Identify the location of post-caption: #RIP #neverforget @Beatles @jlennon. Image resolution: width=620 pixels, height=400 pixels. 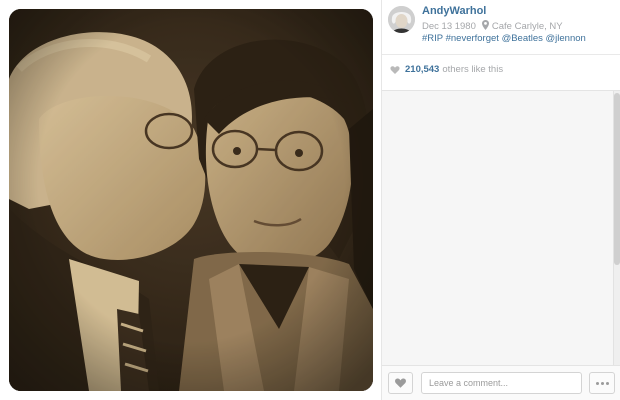
(504, 38).